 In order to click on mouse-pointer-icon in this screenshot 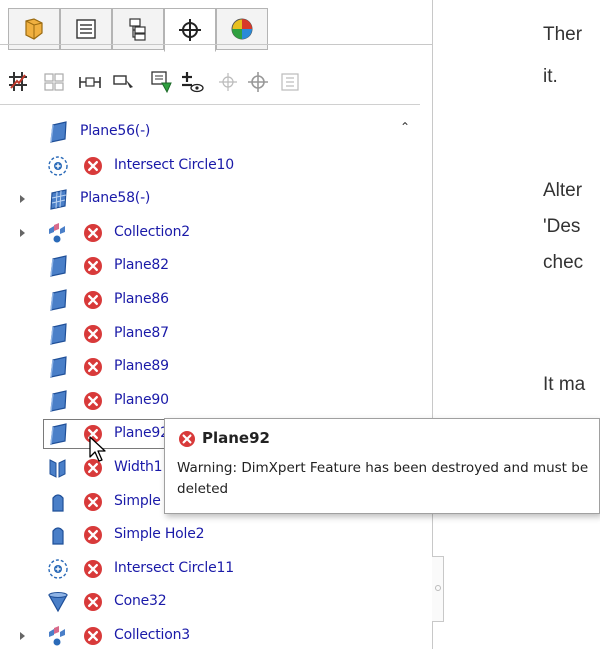, I will do `click(97, 449)`.